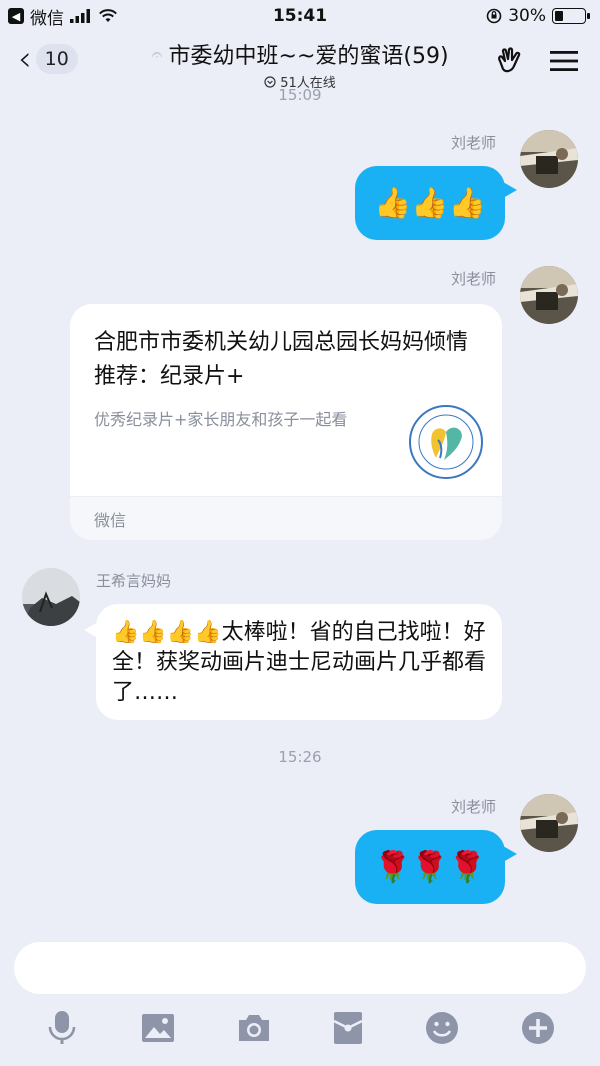 The height and width of the screenshot is (1066, 600). What do you see at coordinates (80, 16) in the screenshot?
I see `signal-icon` at bounding box center [80, 16].